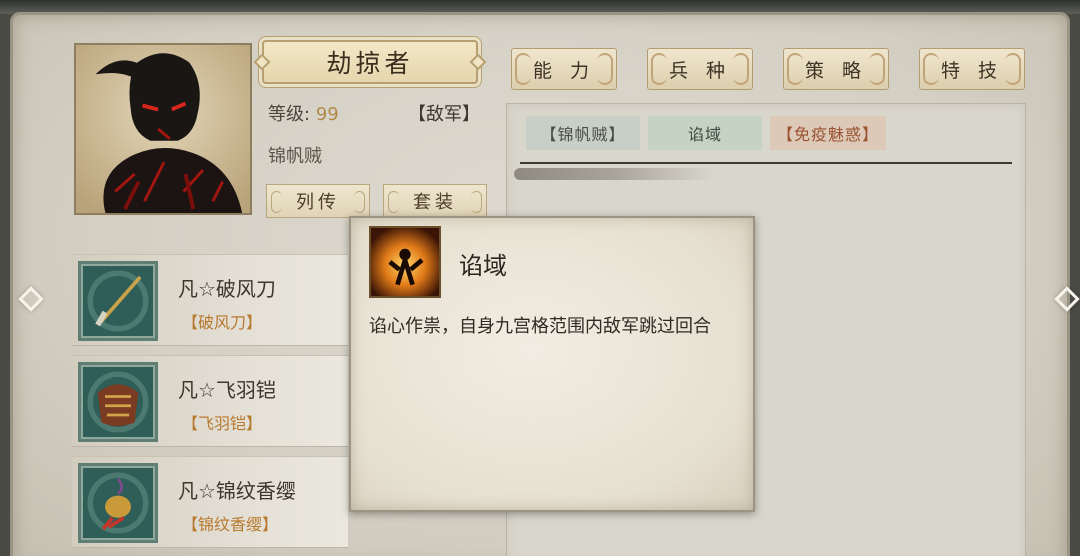 The width and height of the screenshot is (1080, 556). Describe the element at coordinates (444, 114) in the screenshot. I see `faction-label: 【敌军】` at that location.